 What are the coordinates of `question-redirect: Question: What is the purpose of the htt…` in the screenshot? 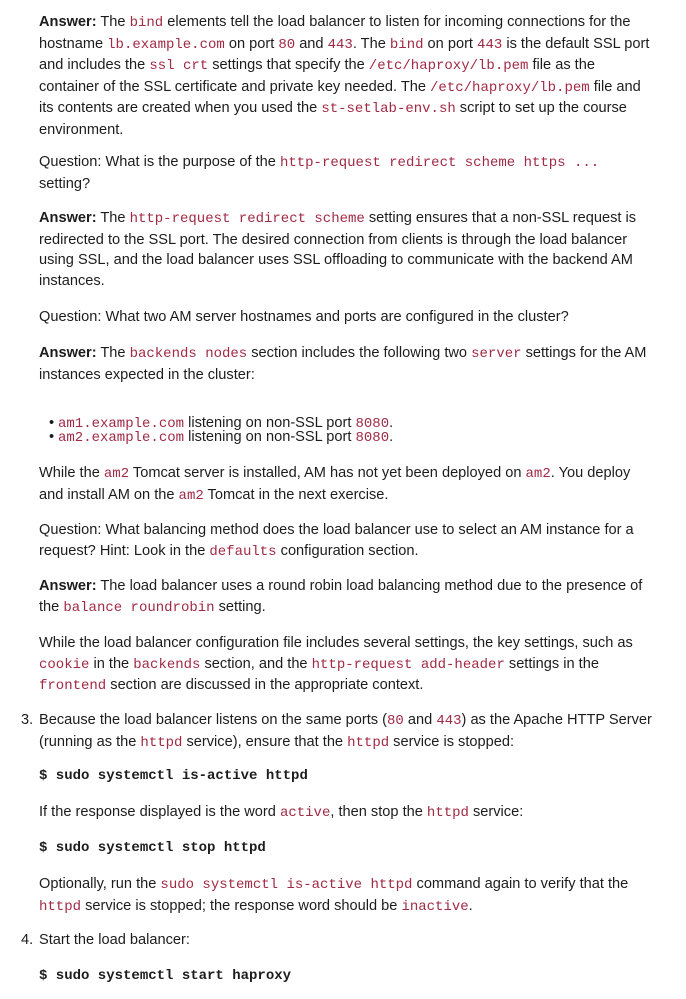 It's located at (319, 173).